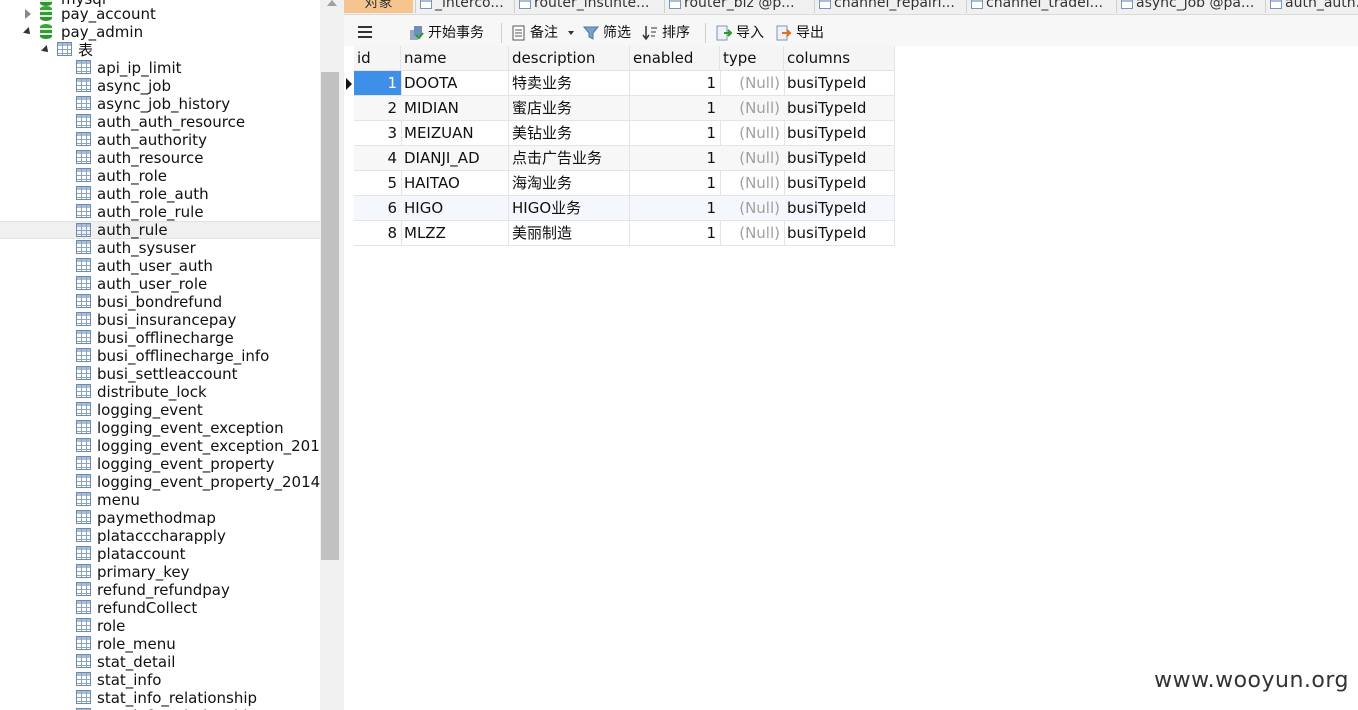 The width and height of the screenshot is (1358, 710). What do you see at coordinates (378, 158) in the screenshot?
I see `cell-id: 4` at bounding box center [378, 158].